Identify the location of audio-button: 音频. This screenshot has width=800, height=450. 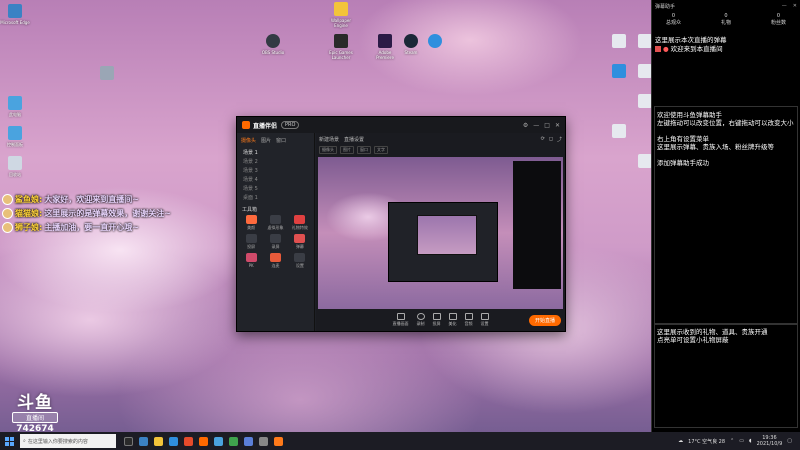
(468, 320).